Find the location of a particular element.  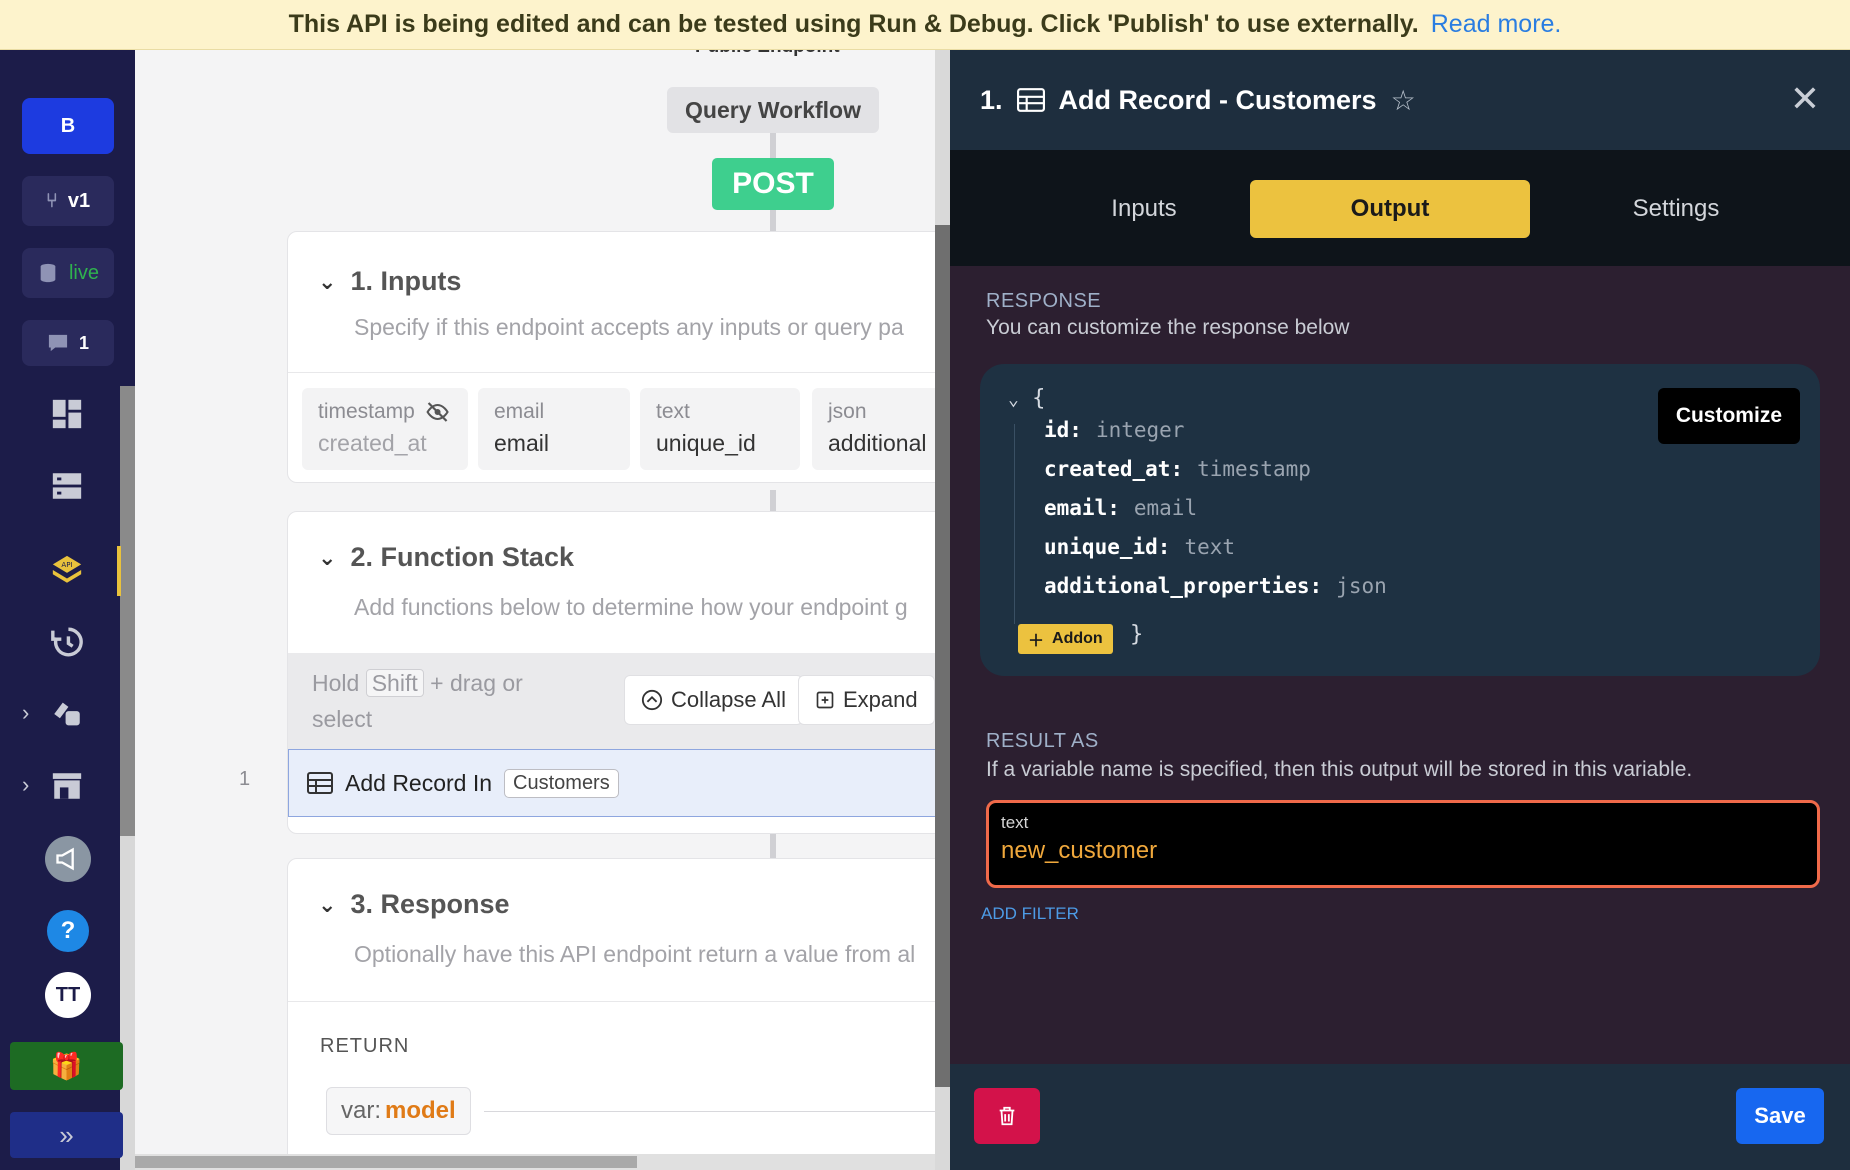

function-stack-title: 2. Function Stack is located at coordinates (462, 557).